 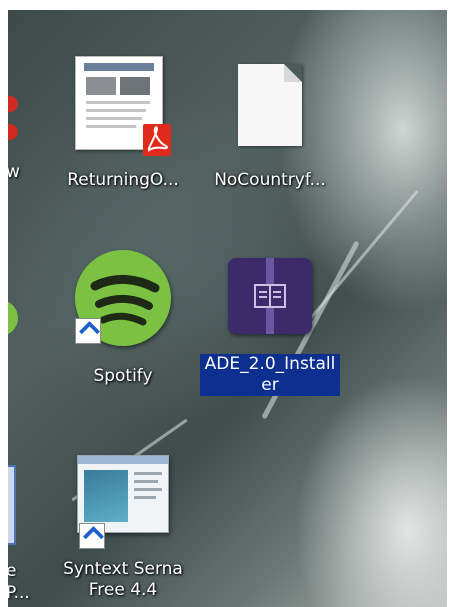 I want to click on desktop-icon-spotify: Spotify, so click(x=123, y=325).